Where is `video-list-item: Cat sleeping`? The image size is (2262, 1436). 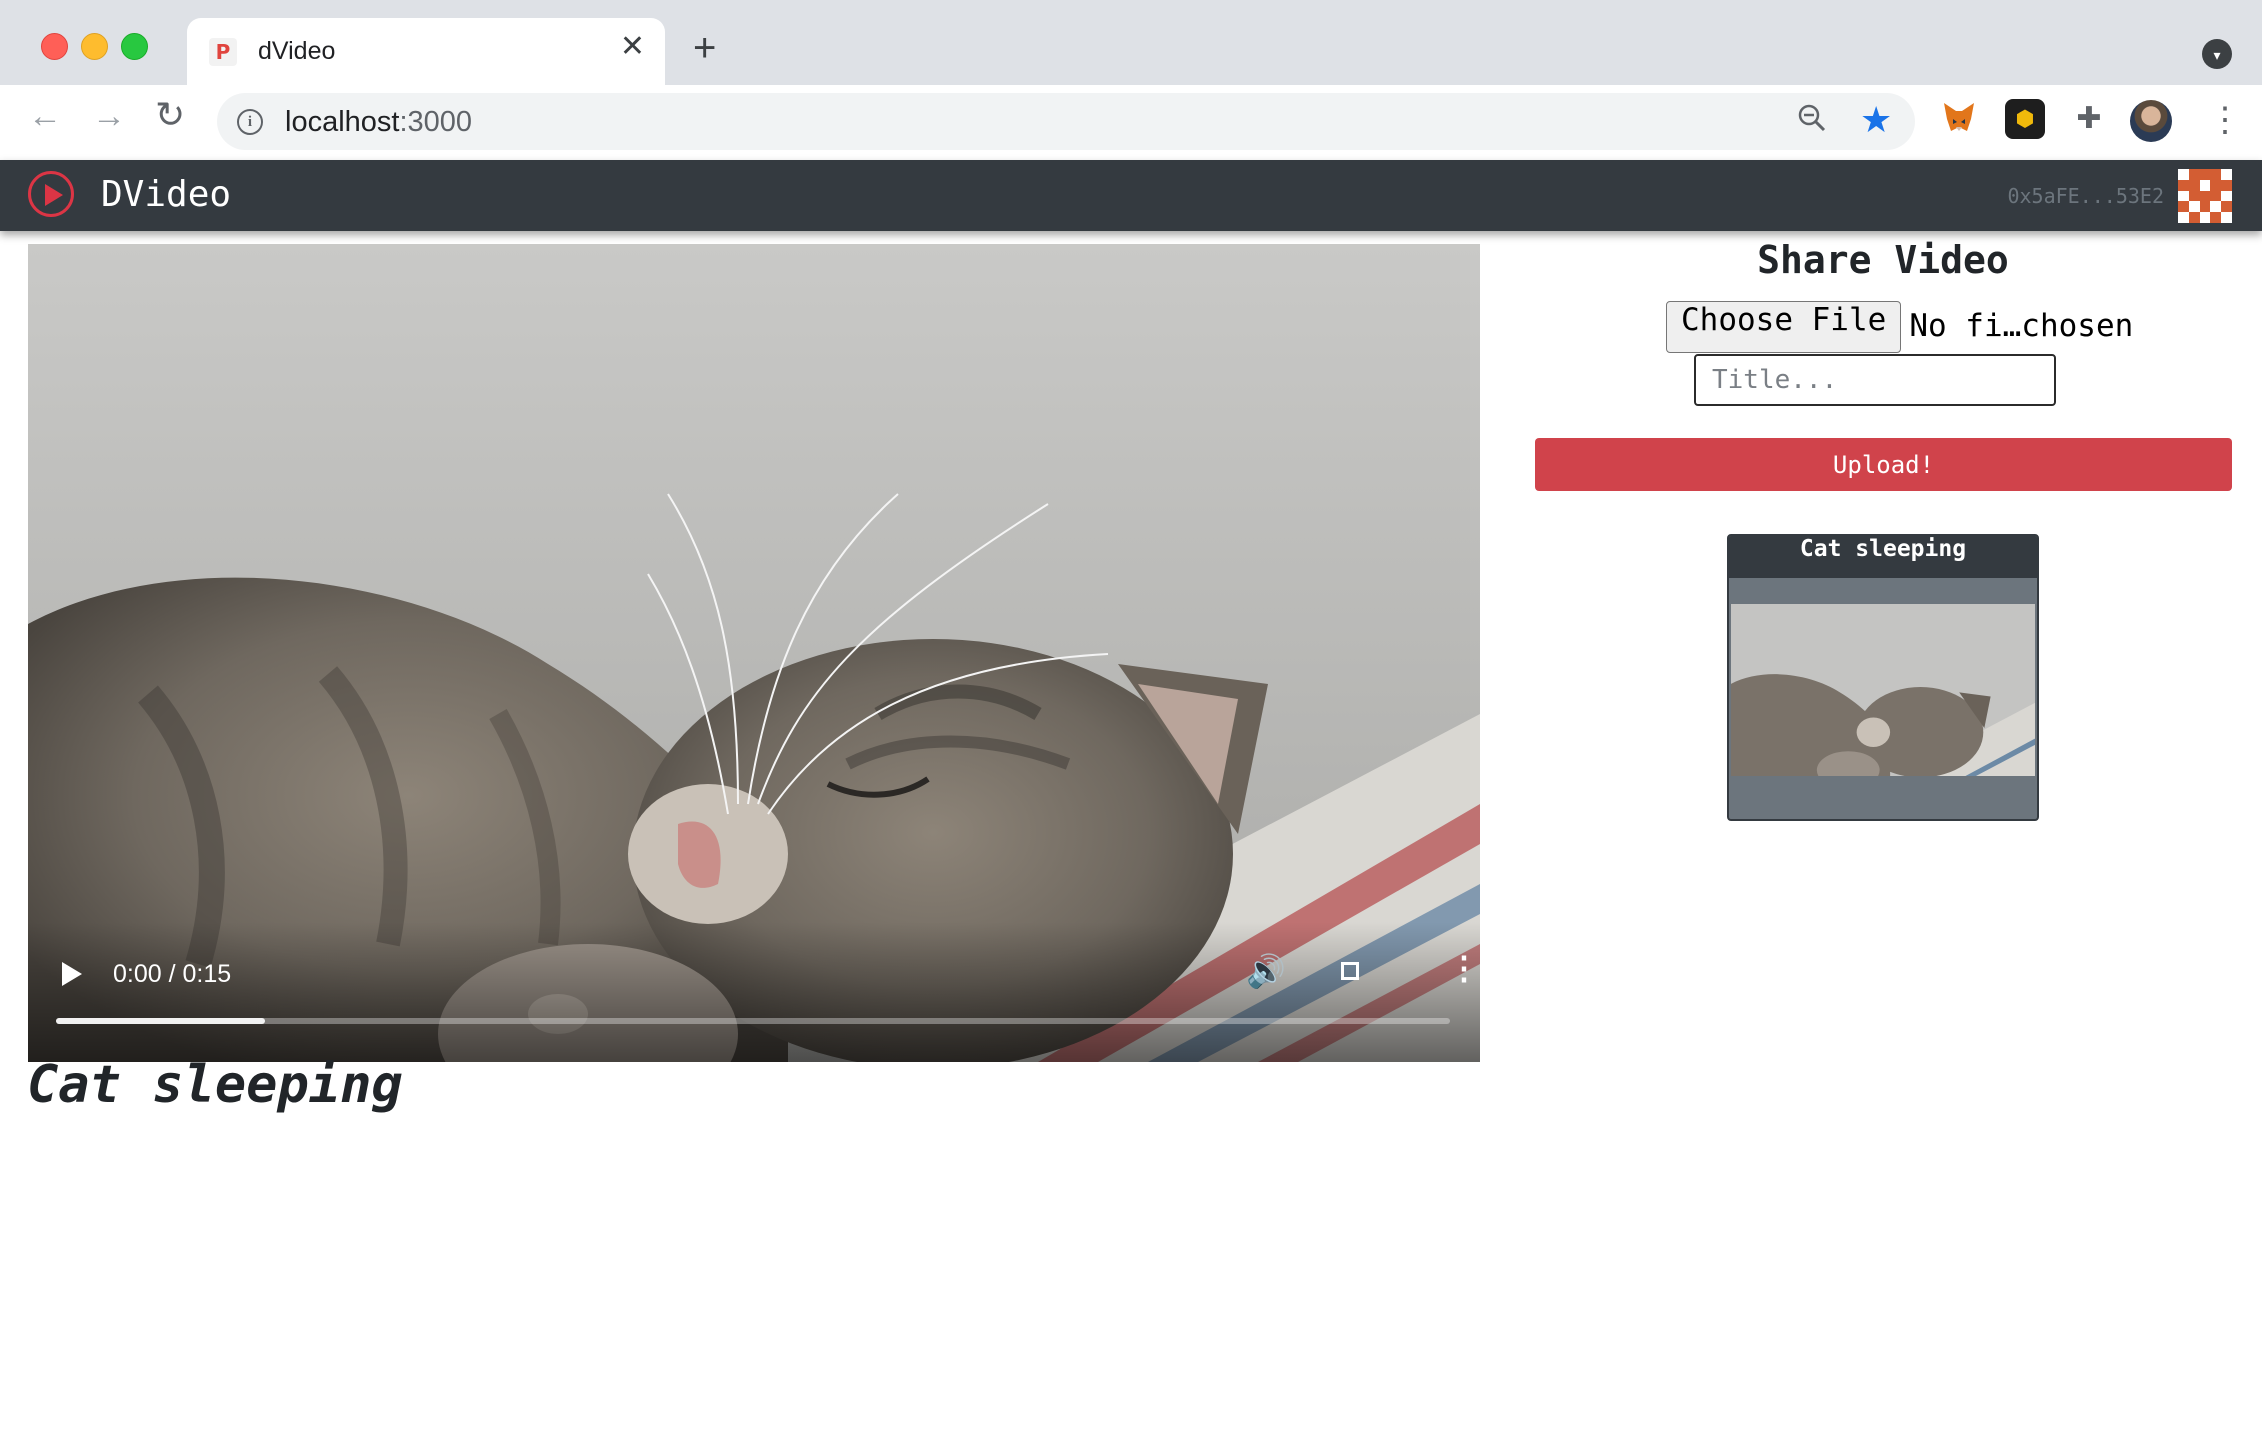
video-list-item: Cat sleeping is located at coordinates (1883, 677).